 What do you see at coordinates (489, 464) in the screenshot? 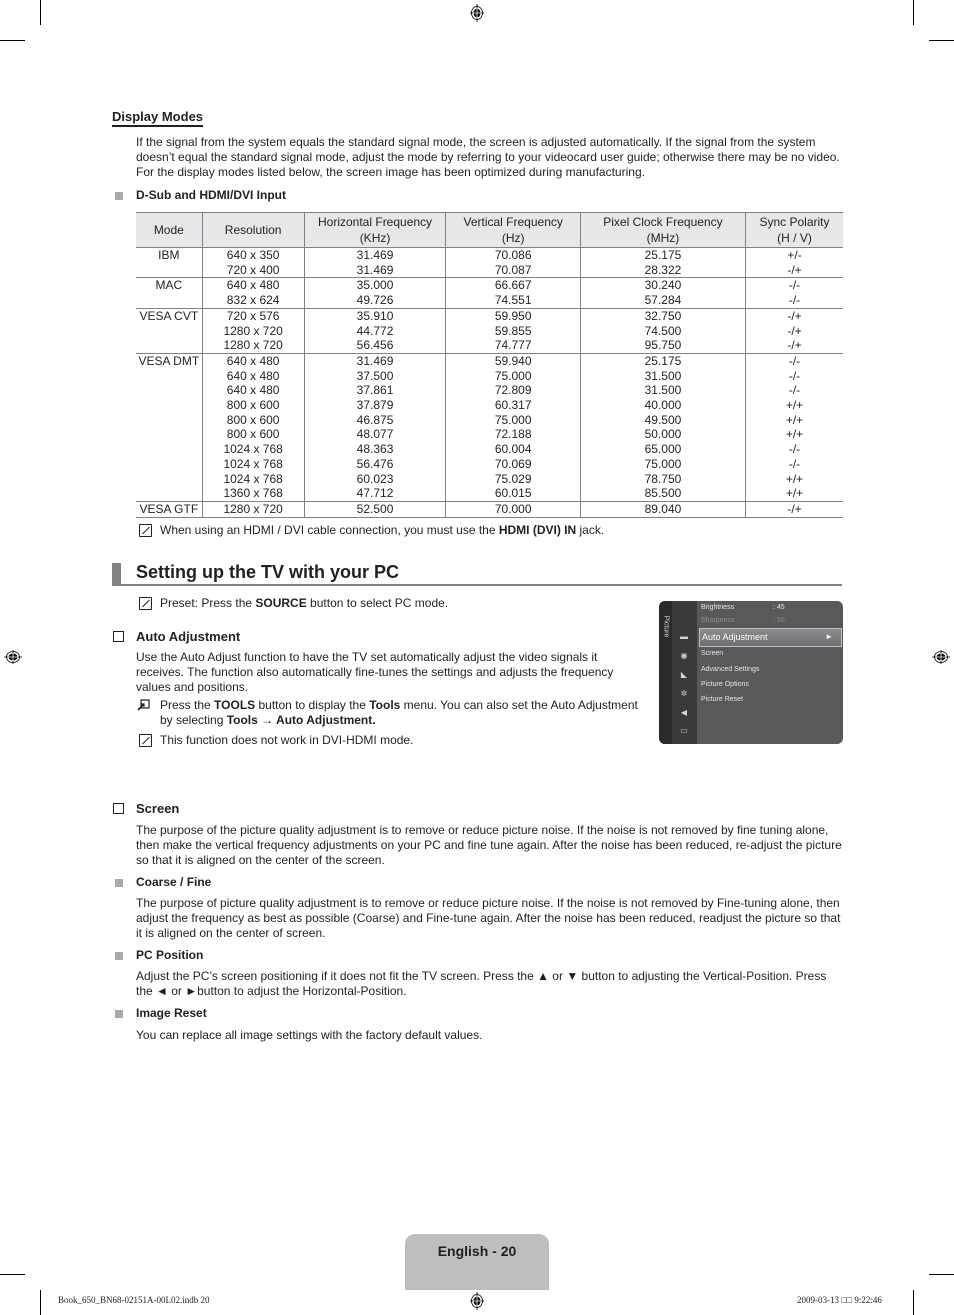
I see `table-row: 1024 x 768 56.476 70.069 75.000 -/-` at bounding box center [489, 464].